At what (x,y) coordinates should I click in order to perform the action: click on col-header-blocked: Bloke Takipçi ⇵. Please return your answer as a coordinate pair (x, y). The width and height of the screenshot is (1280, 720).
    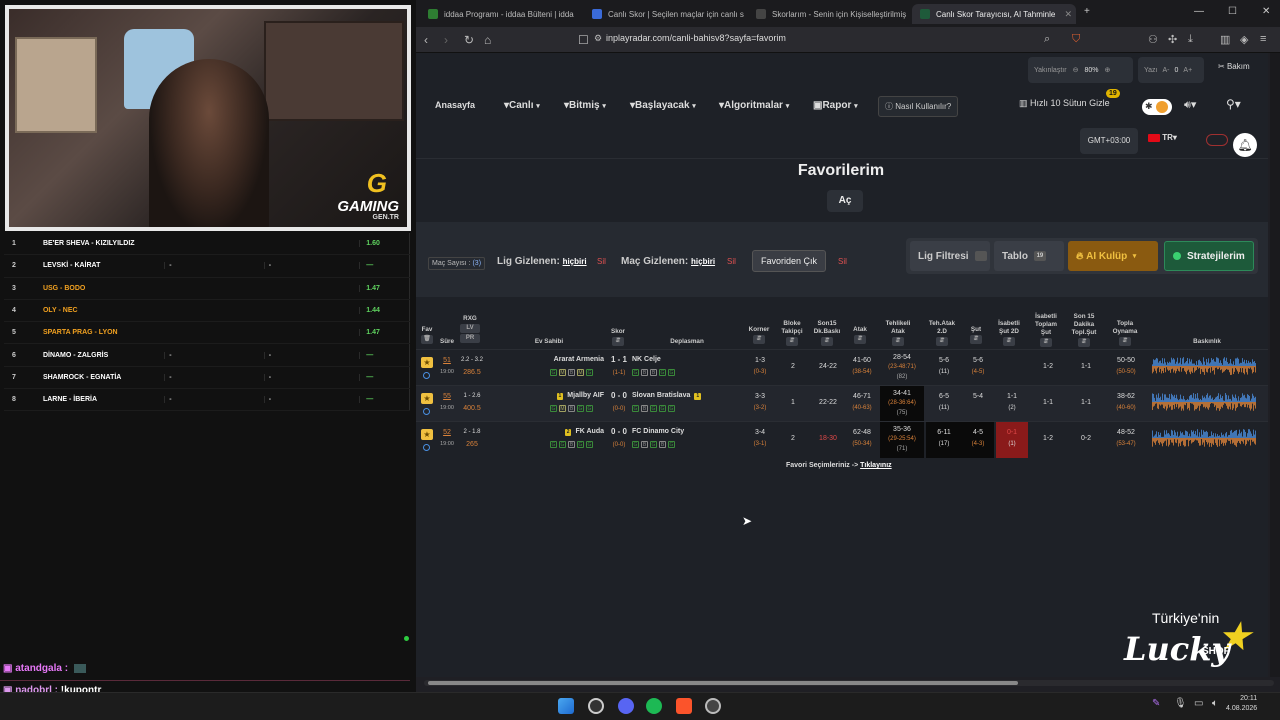
    Looking at the image, I should click on (792, 333).